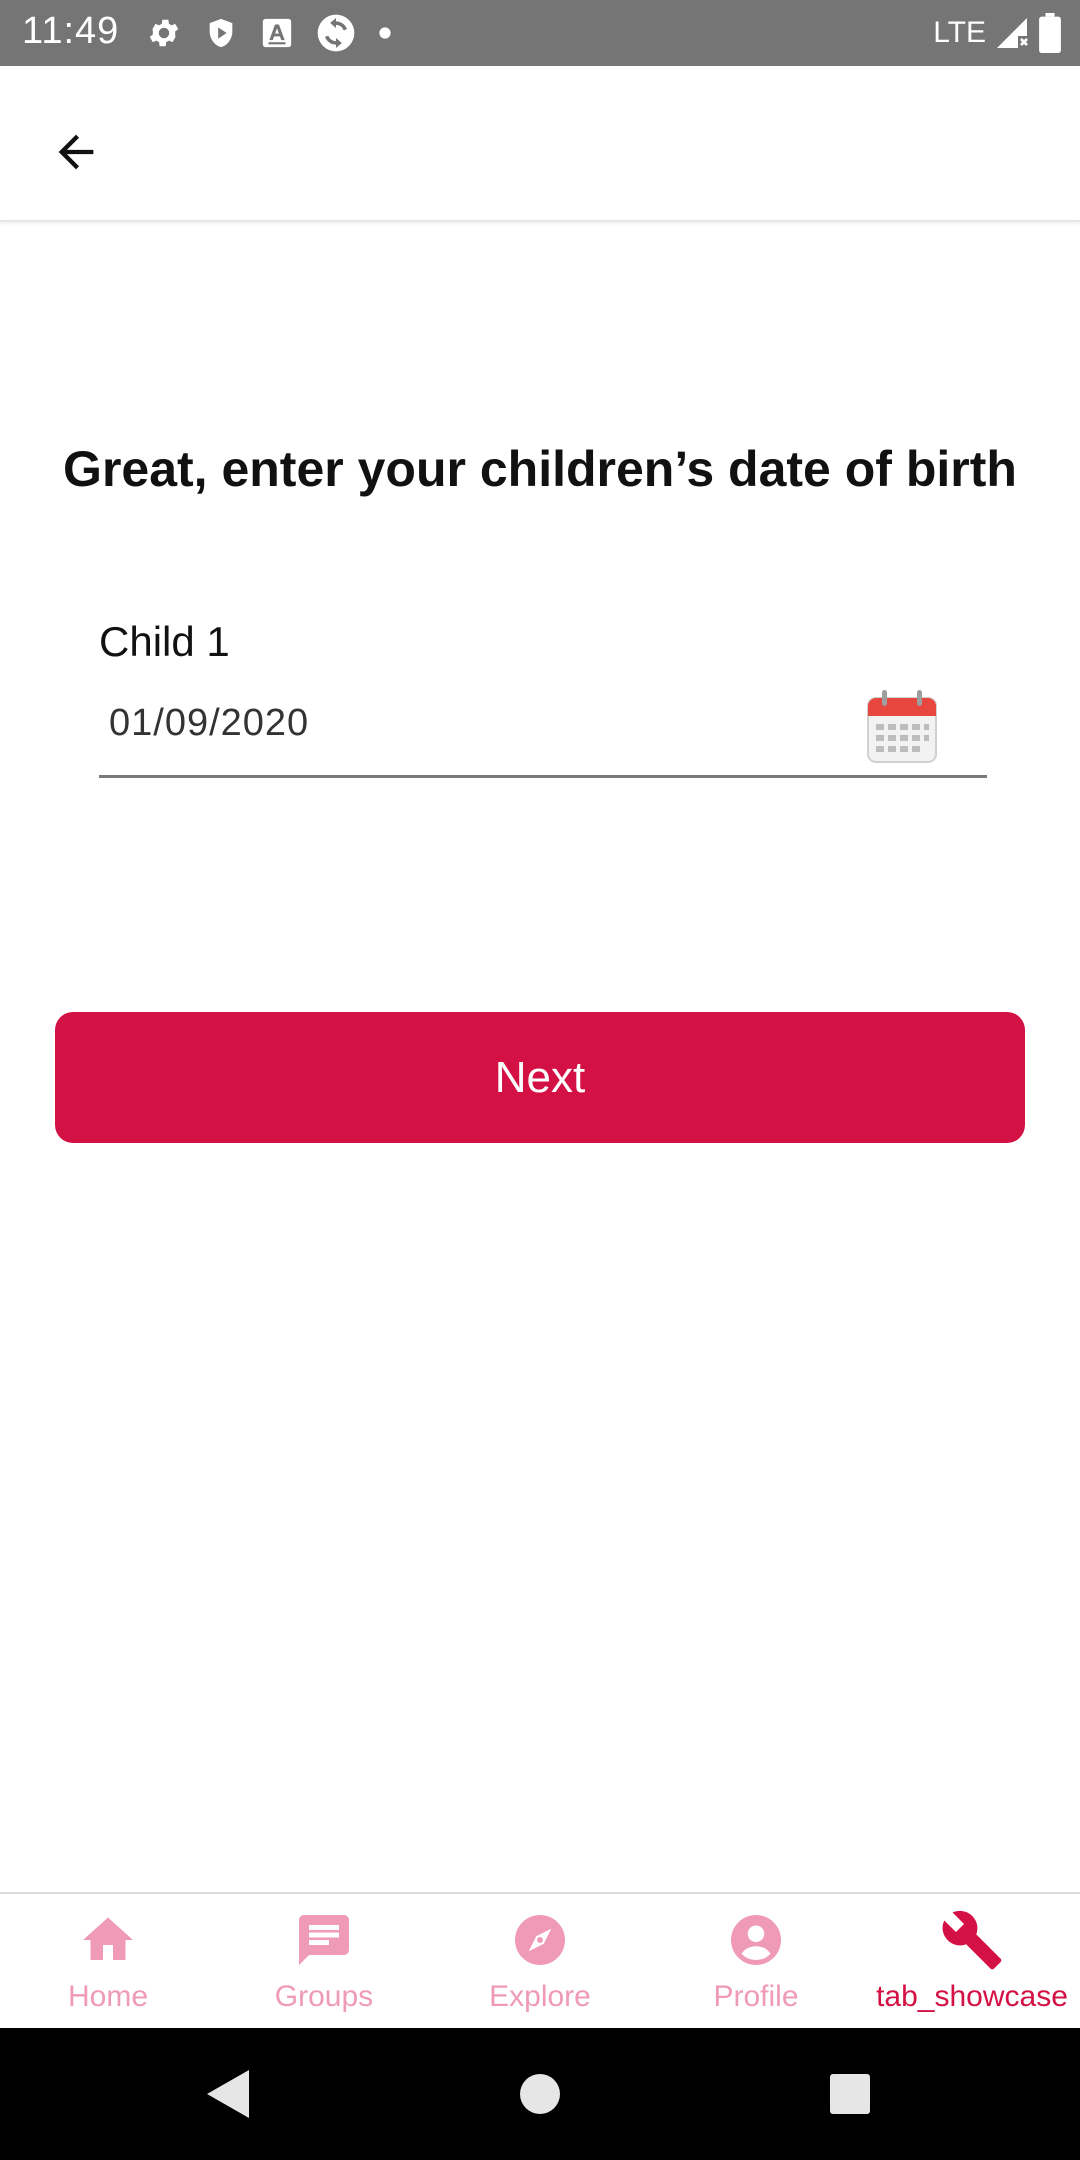  I want to click on nav-label-profile: Profile, so click(756, 1996).